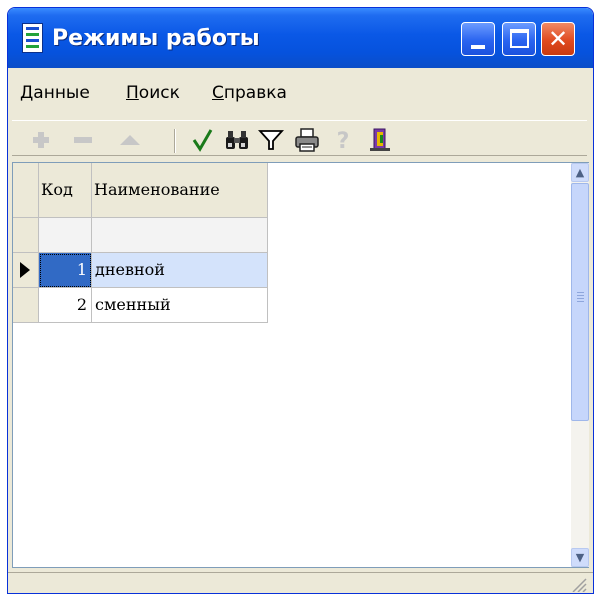 The height and width of the screenshot is (601, 600). I want to click on status-bar, so click(300, 582).